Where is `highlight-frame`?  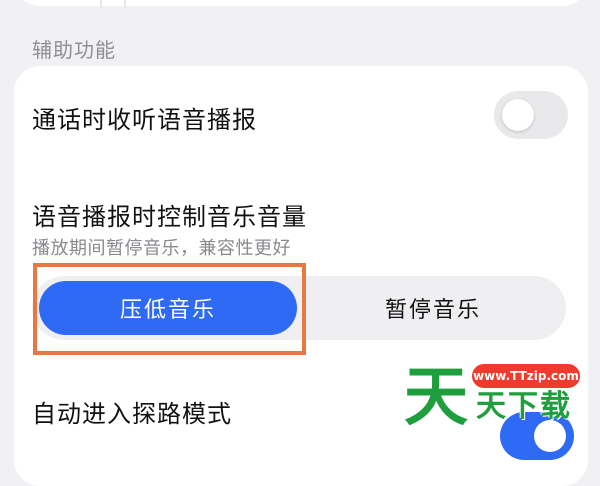
highlight-frame is located at coordinates (169, 309).